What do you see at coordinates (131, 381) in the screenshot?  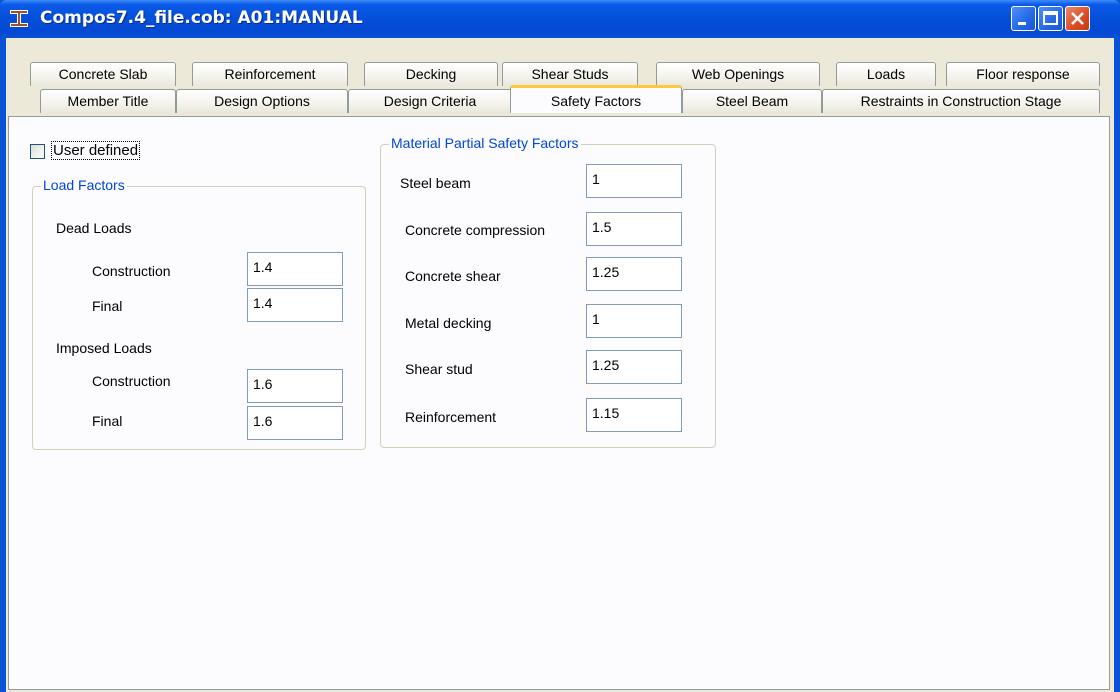 I see `imposed-construction-label: Construction` at bounding box center [131, 381].